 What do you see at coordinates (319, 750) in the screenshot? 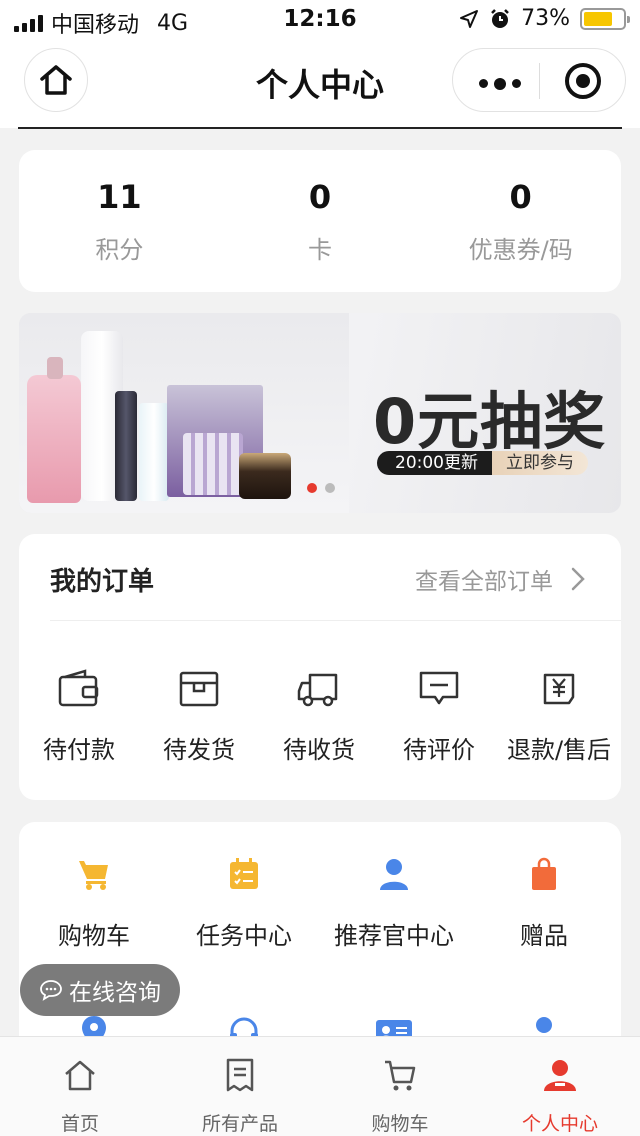
I see `order-label: 待收货` at bounding box center [319, 750].